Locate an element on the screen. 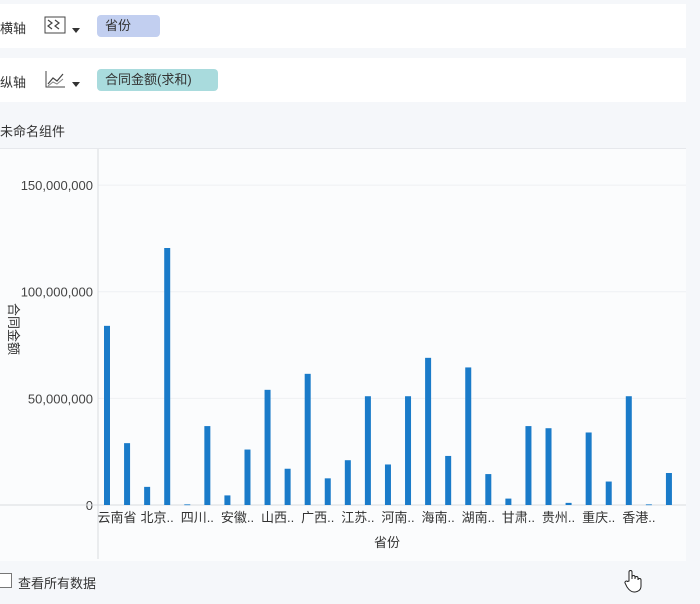 The width and height of the screenshot is (700, 604). x-tick-label: 山西.. is located at coordinates (277, 517).